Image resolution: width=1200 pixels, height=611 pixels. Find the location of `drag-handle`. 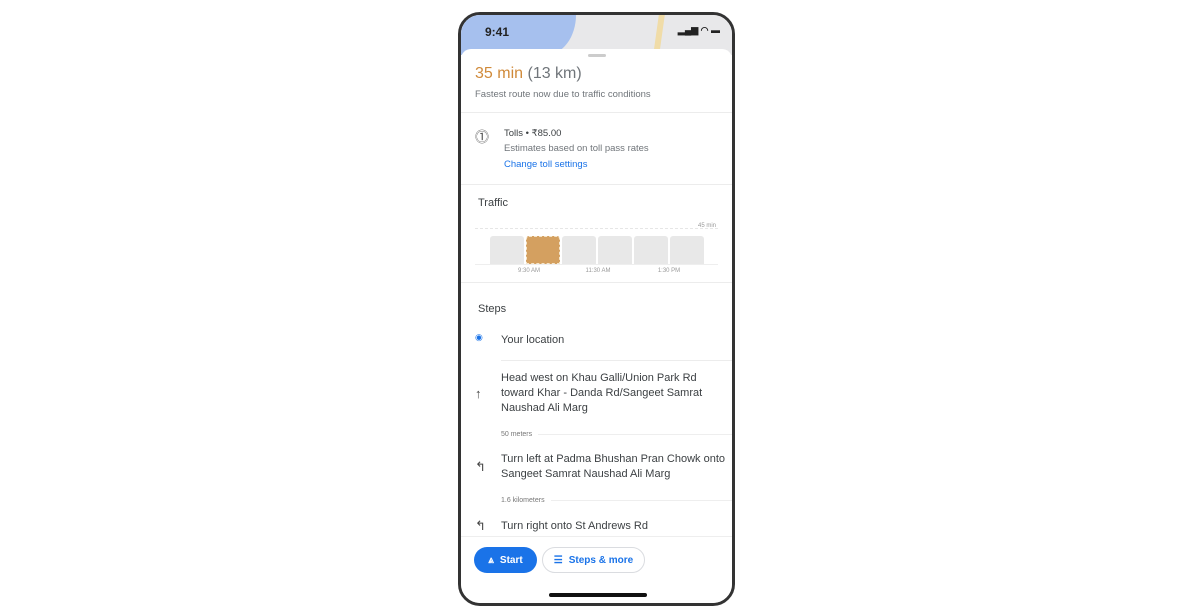

drag-handle is located at coordinates (597, 55).